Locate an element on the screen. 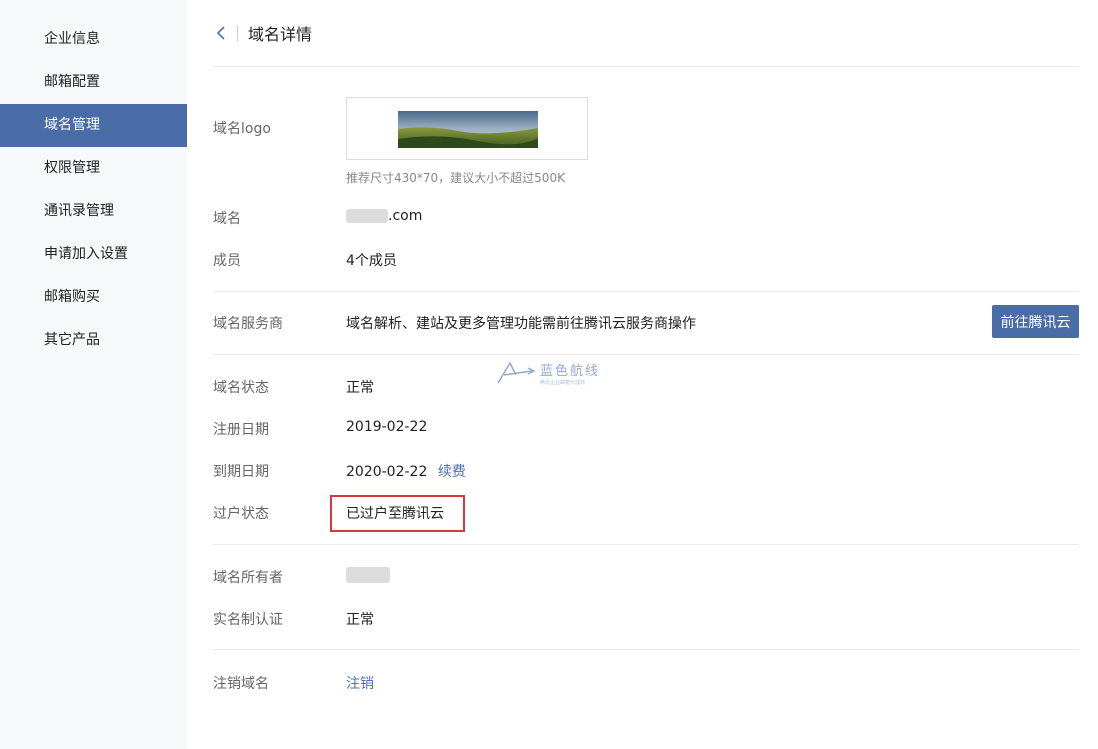 The height and width of the screenshot is (749, 1098). members-label: 成员 is located at coordinates (227, 261).